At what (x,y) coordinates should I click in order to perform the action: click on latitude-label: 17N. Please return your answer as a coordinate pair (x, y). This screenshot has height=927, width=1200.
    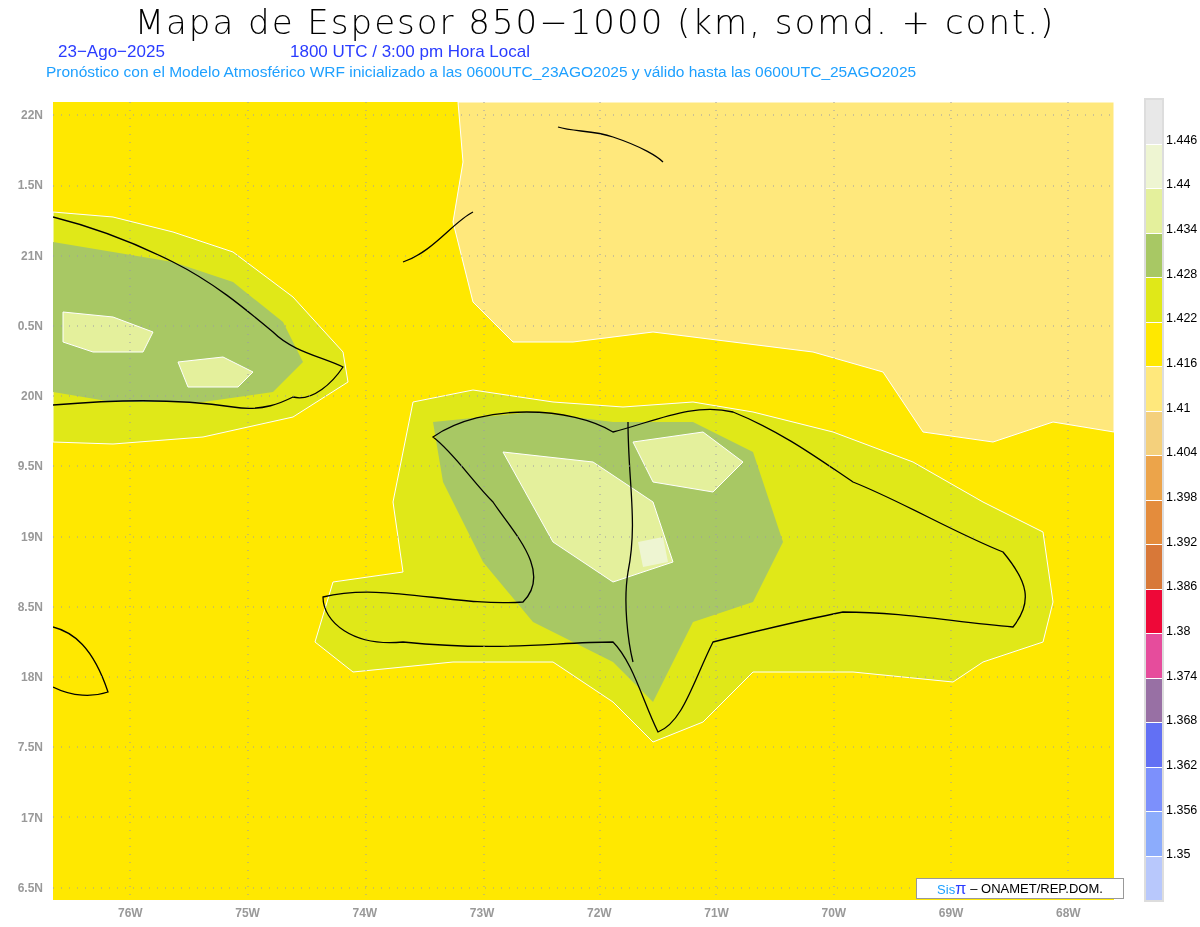
    Looking at the image, I should click on (32, 817).